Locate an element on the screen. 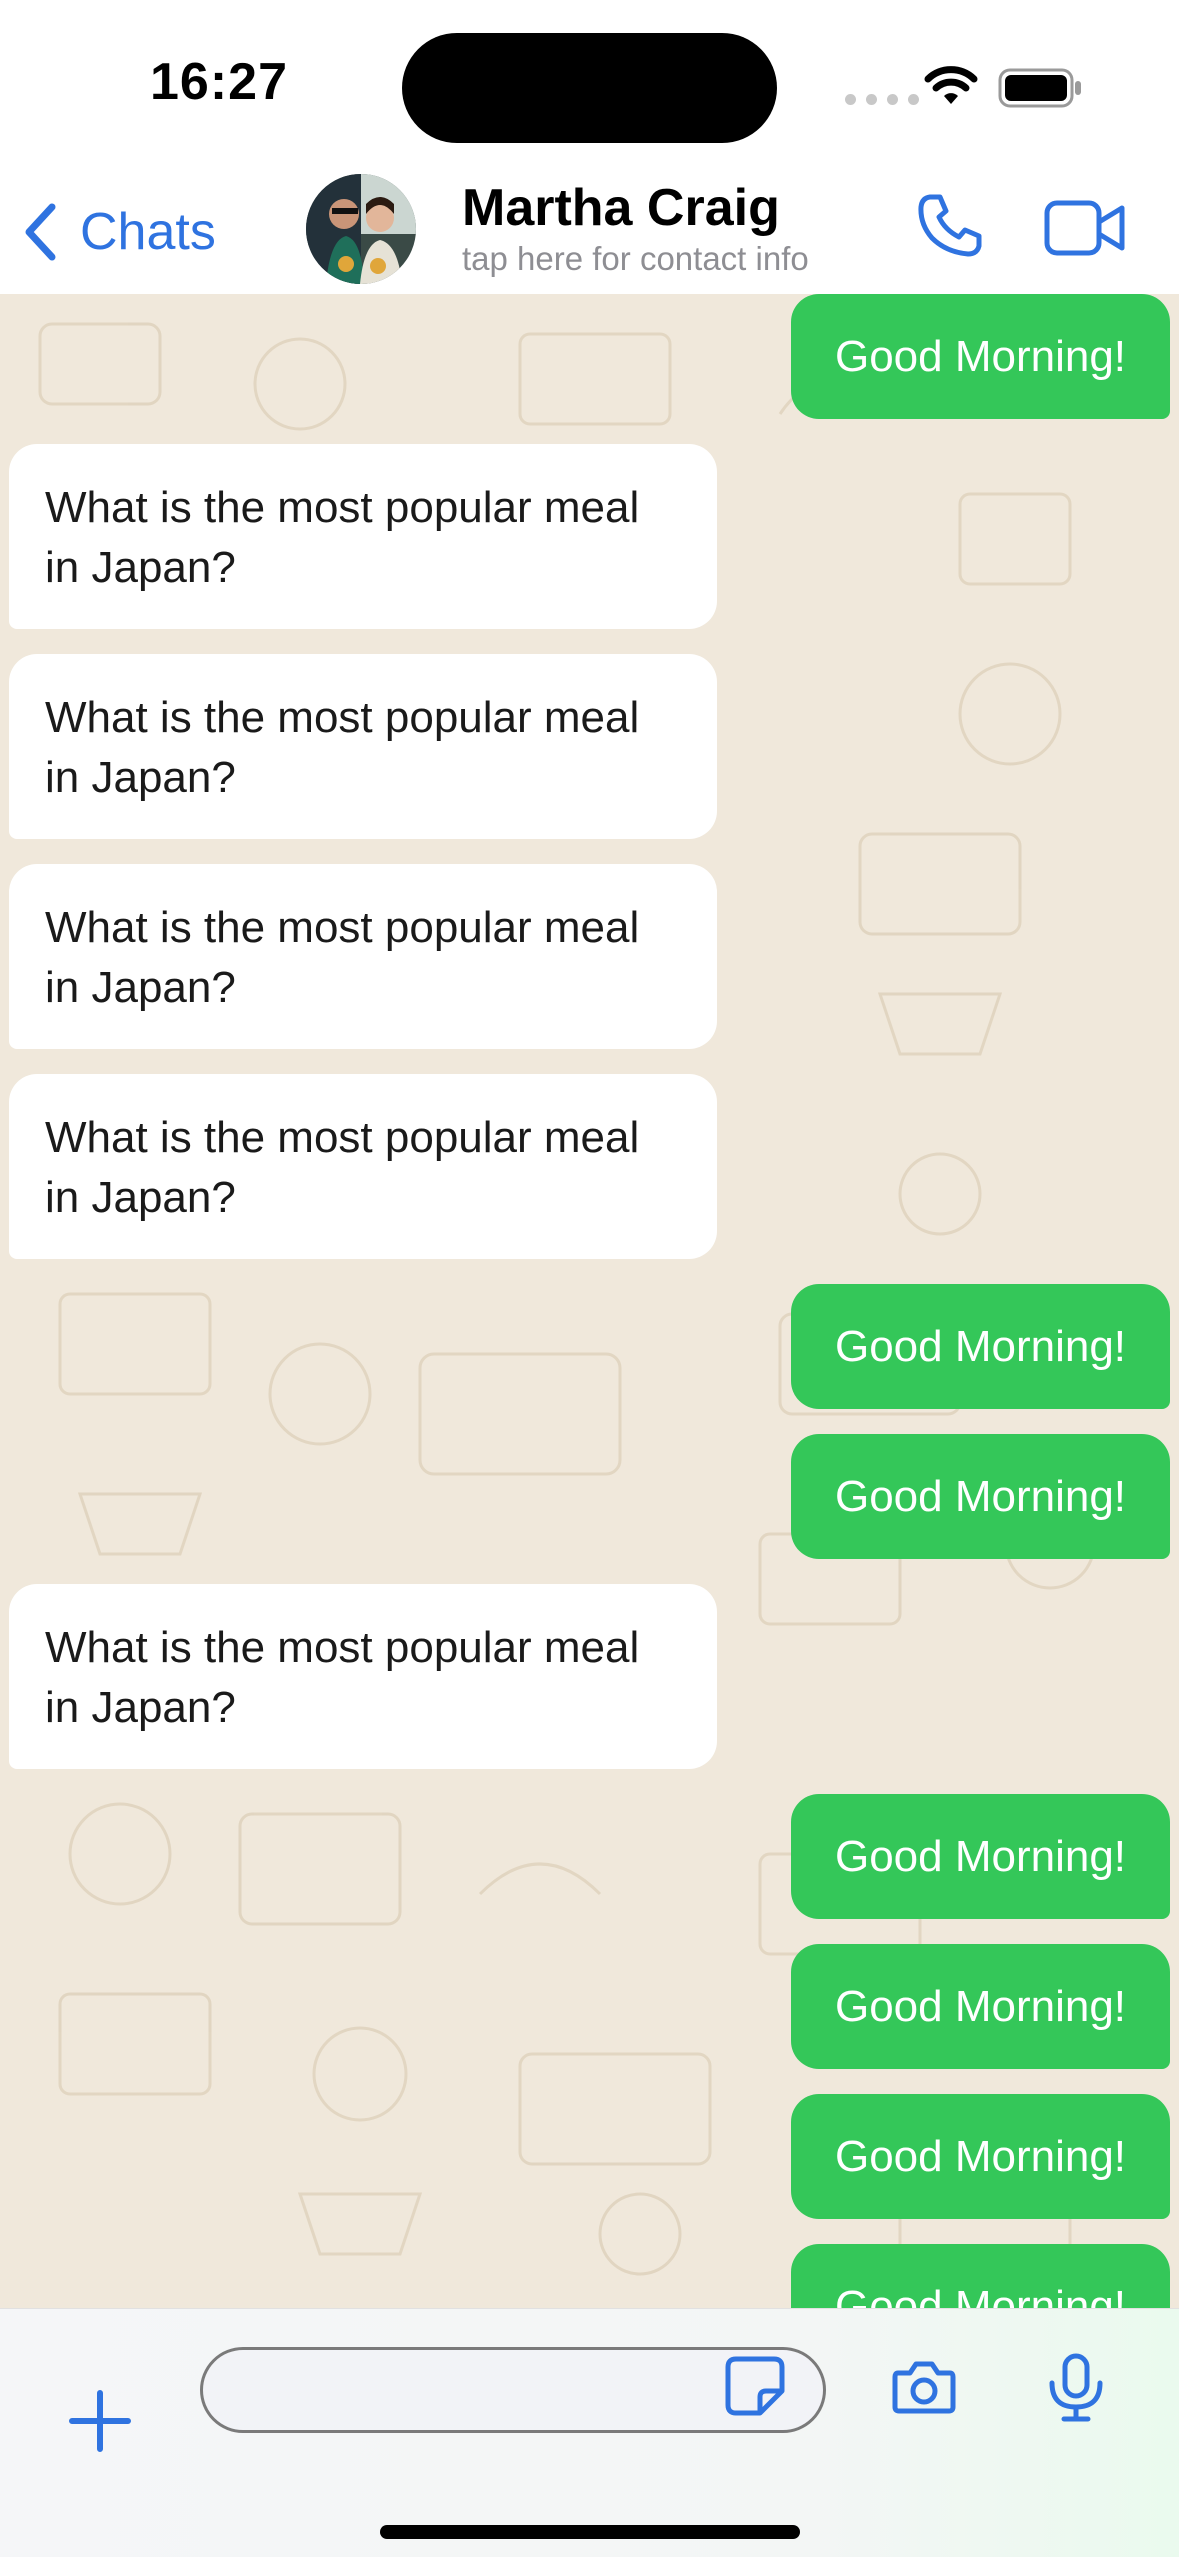  plus-icon is located at coordinates (100, 2421).